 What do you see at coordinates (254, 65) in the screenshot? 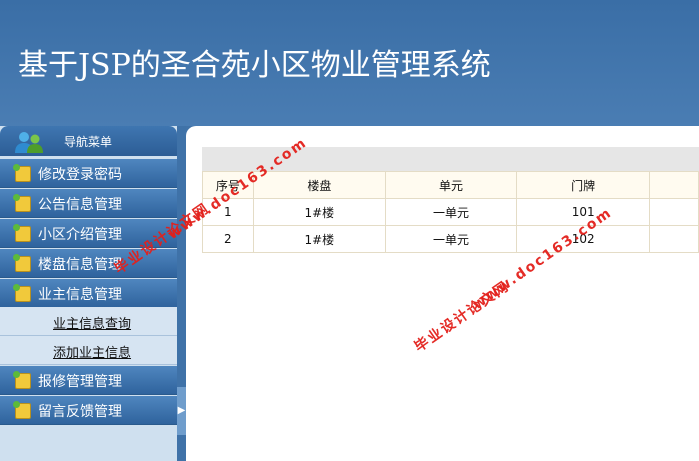
I see `page-title: 基于JSP的圣合苑小区物业管理系统` at bounding box center [254, 65].